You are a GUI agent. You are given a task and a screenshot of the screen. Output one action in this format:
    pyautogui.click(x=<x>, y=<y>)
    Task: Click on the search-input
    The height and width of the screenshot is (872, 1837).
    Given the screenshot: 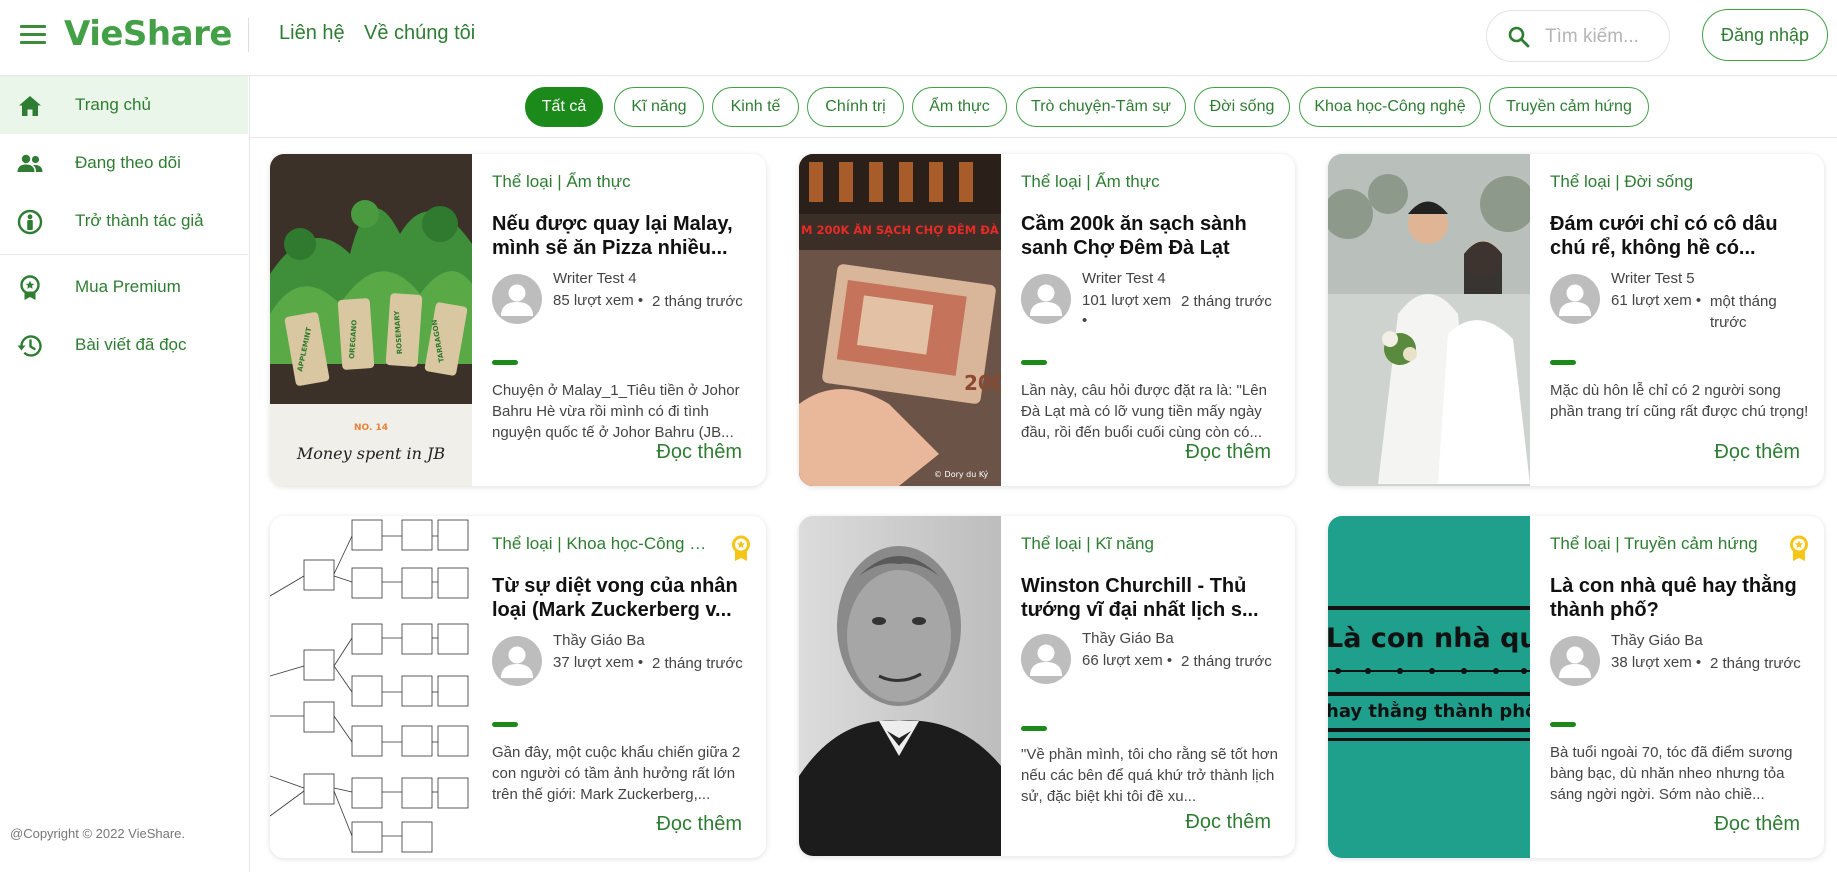 What is the action you would take?
    pyautogui.click(x=1603, y=37)
    